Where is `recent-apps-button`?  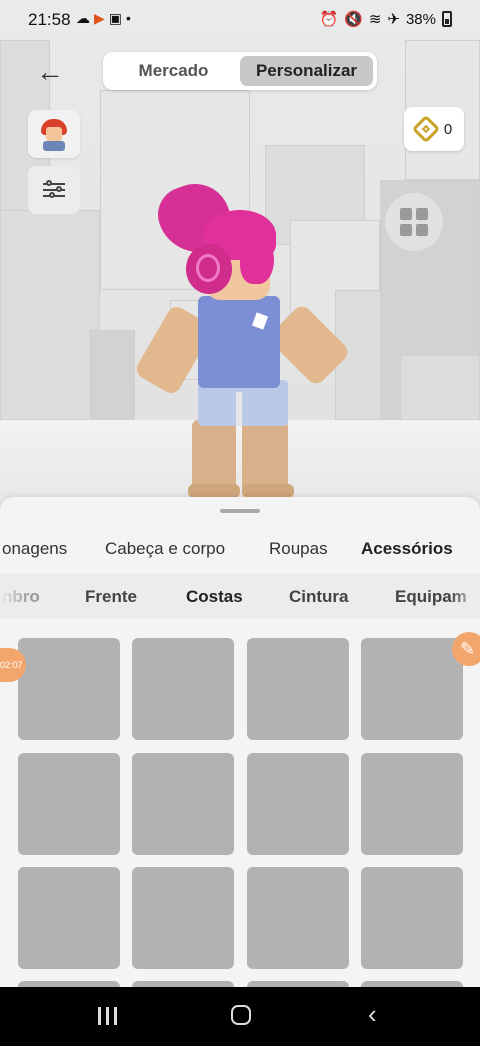 recent-apps-button is located at coordinates (107, 1016).